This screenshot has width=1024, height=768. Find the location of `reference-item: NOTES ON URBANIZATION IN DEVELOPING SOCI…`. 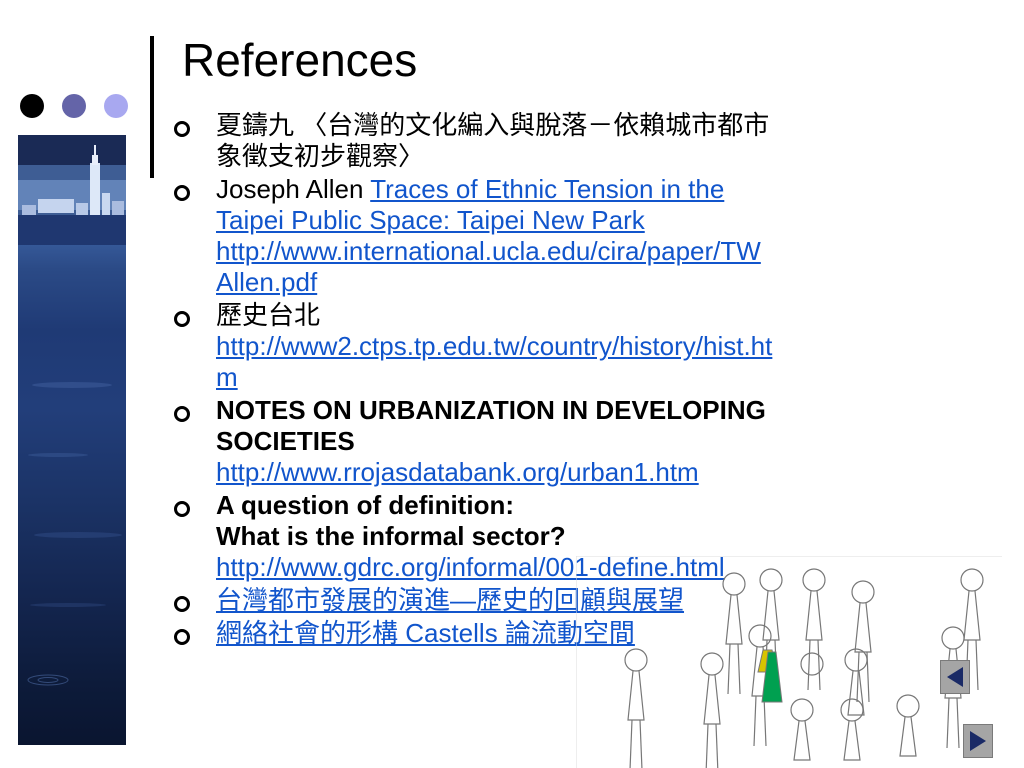

reference-item: NOTES ON URBANIZATION IN DEVELOPING SOCI… is located at coordinates (562, 441).